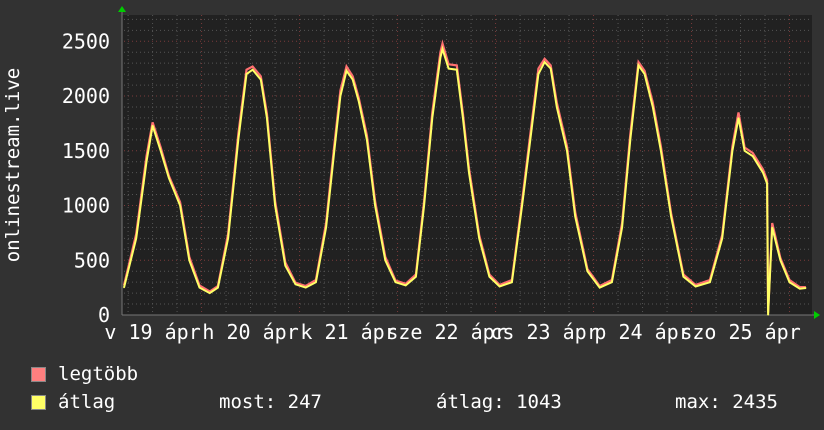  Describe the element at coordinates (446, 332) in the screenshot. I see `x-tick-label: sze 22 ápr` at that location.